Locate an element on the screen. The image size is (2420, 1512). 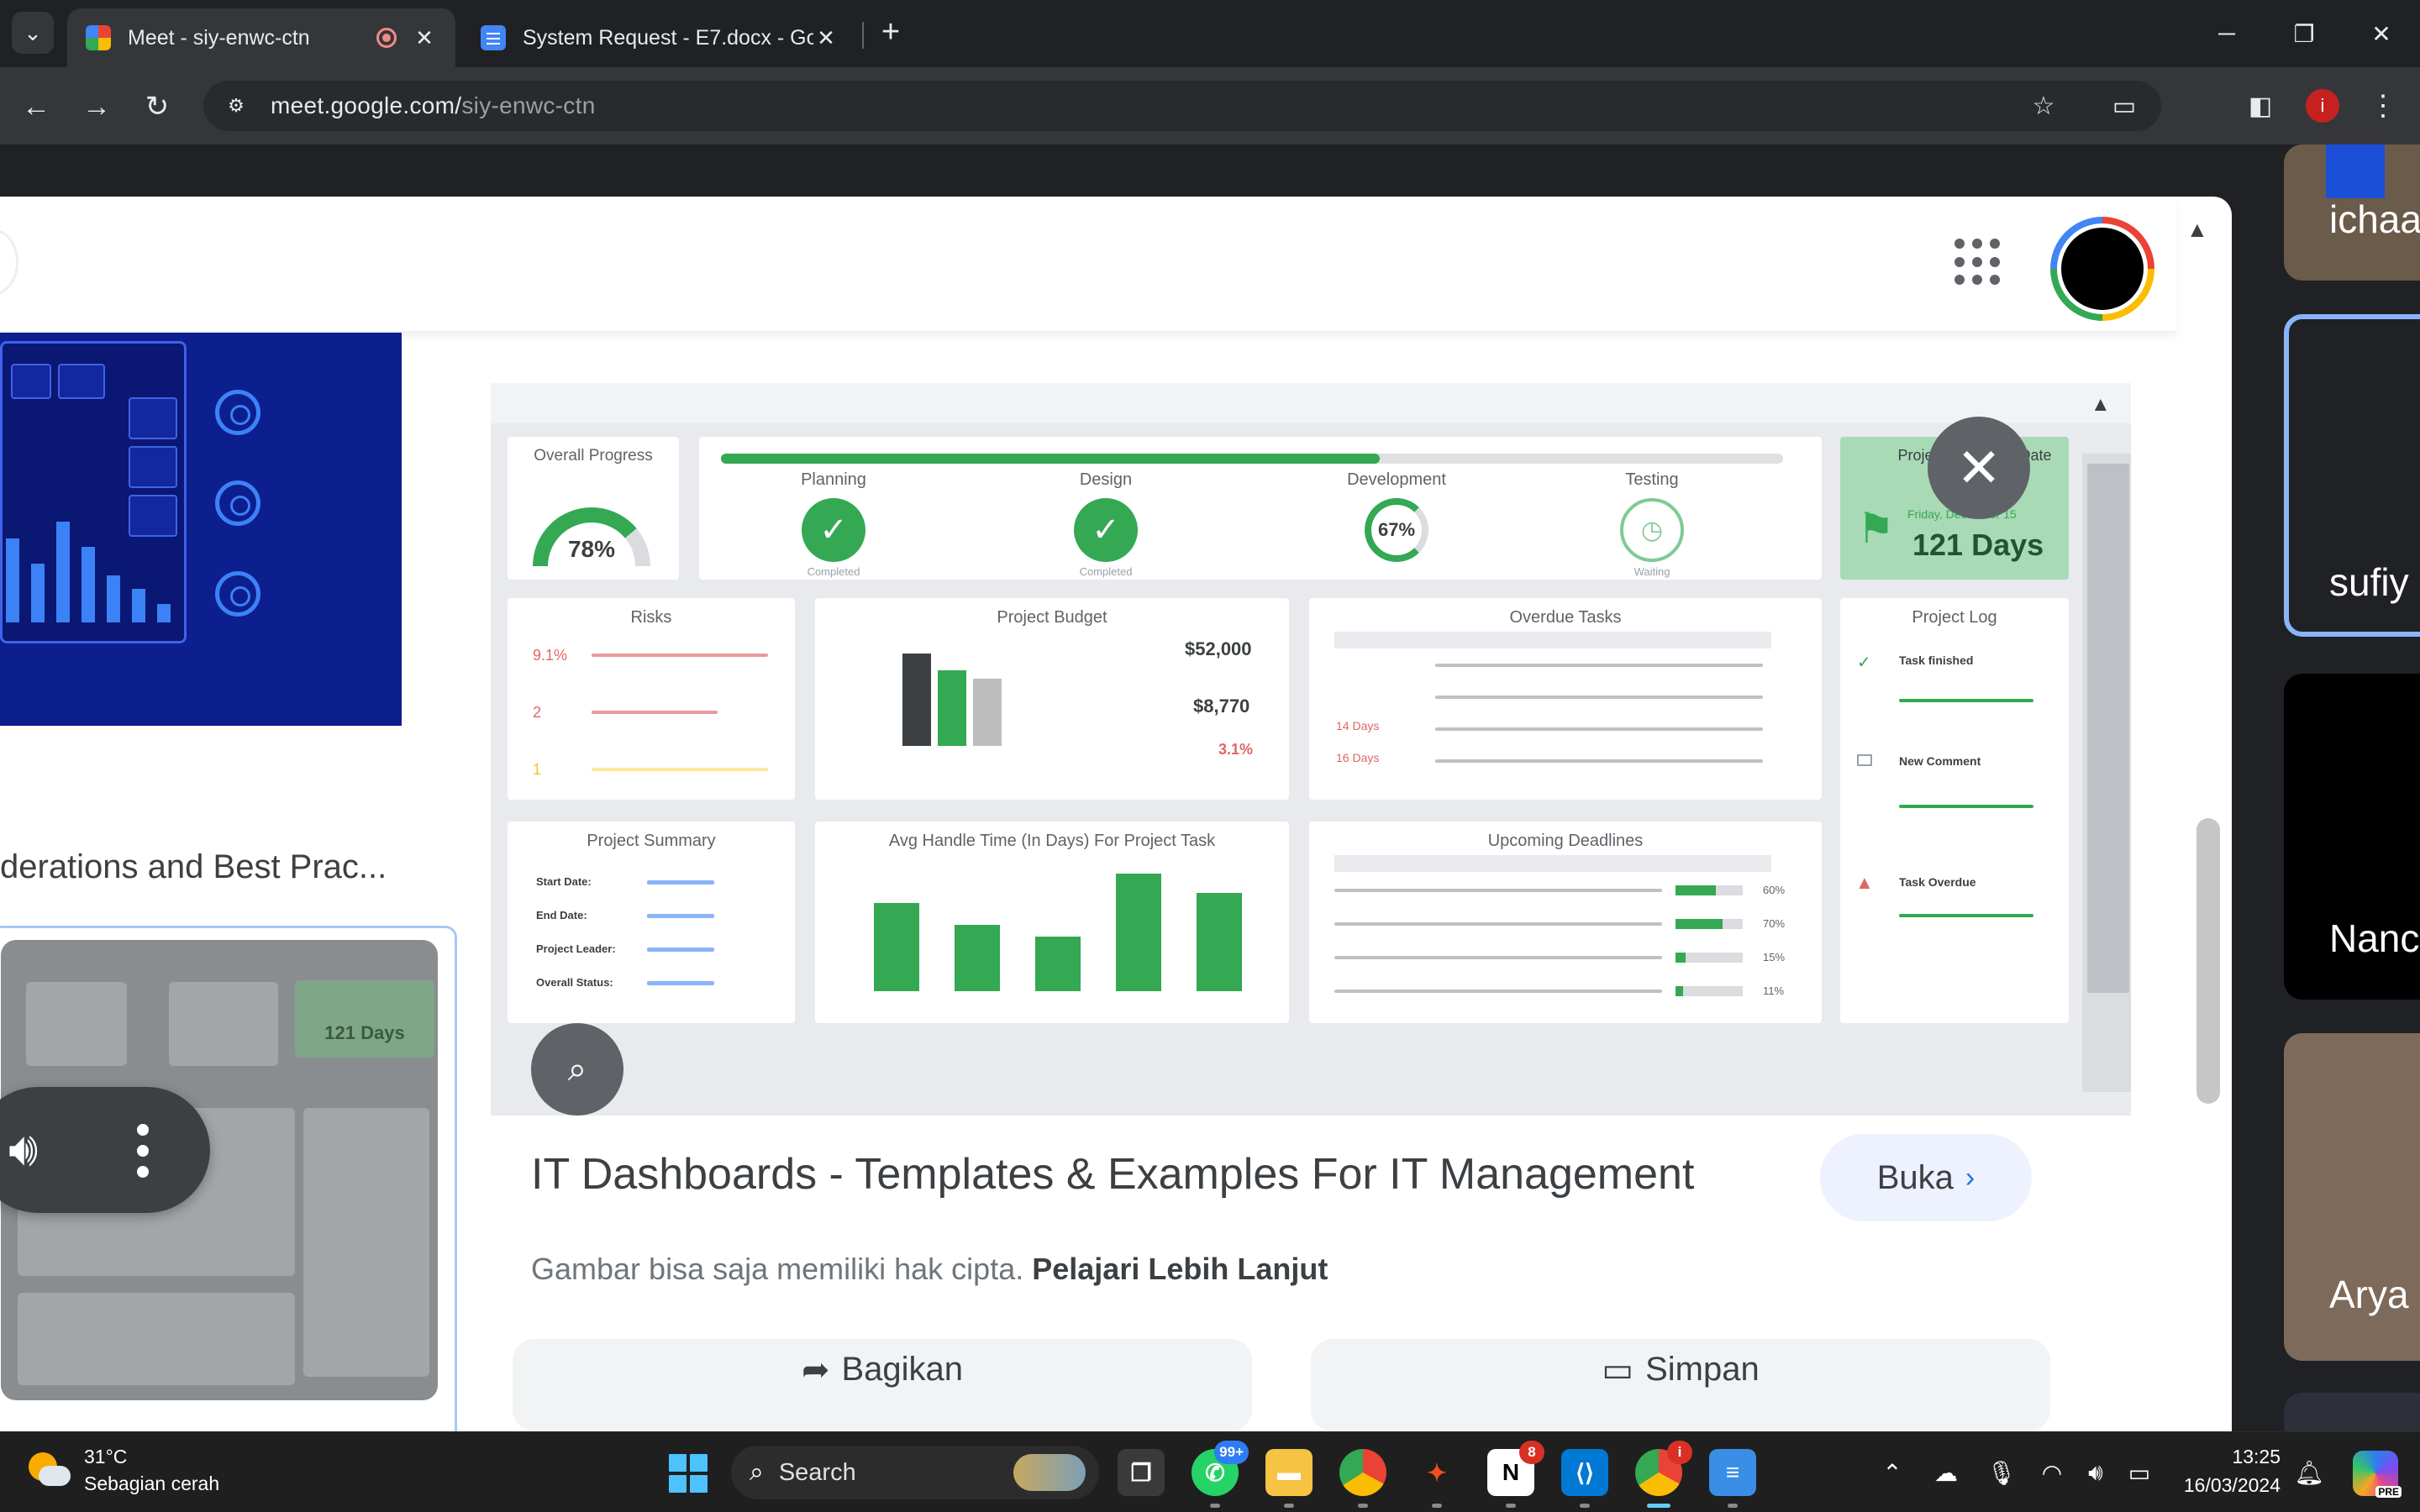
bookmark-icon: ▭ is located at coordinates (1618, 1370).